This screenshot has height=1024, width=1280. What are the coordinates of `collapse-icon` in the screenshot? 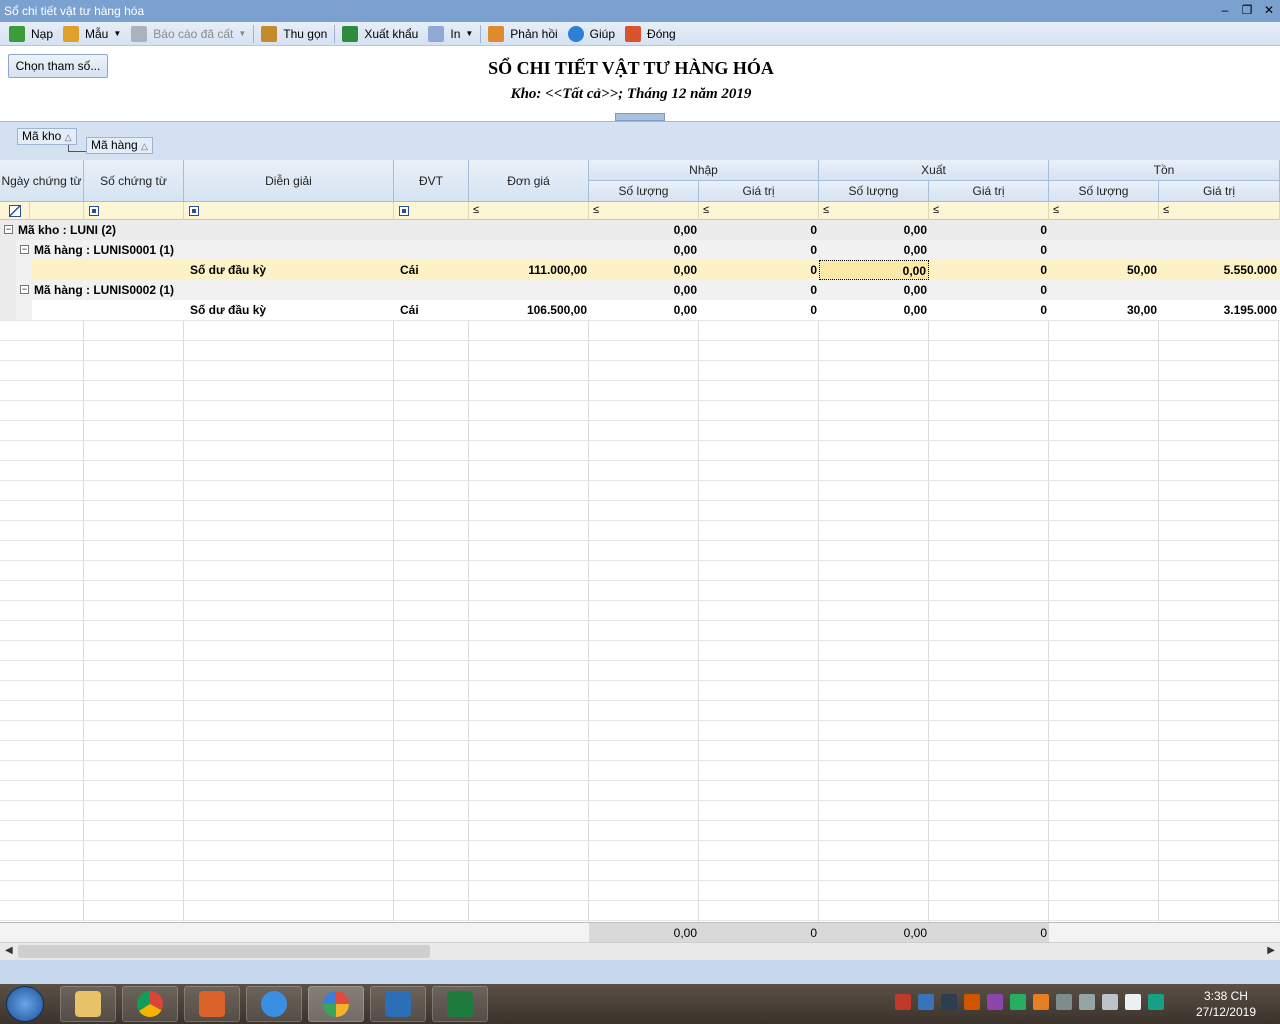 It's located at (269, 33).